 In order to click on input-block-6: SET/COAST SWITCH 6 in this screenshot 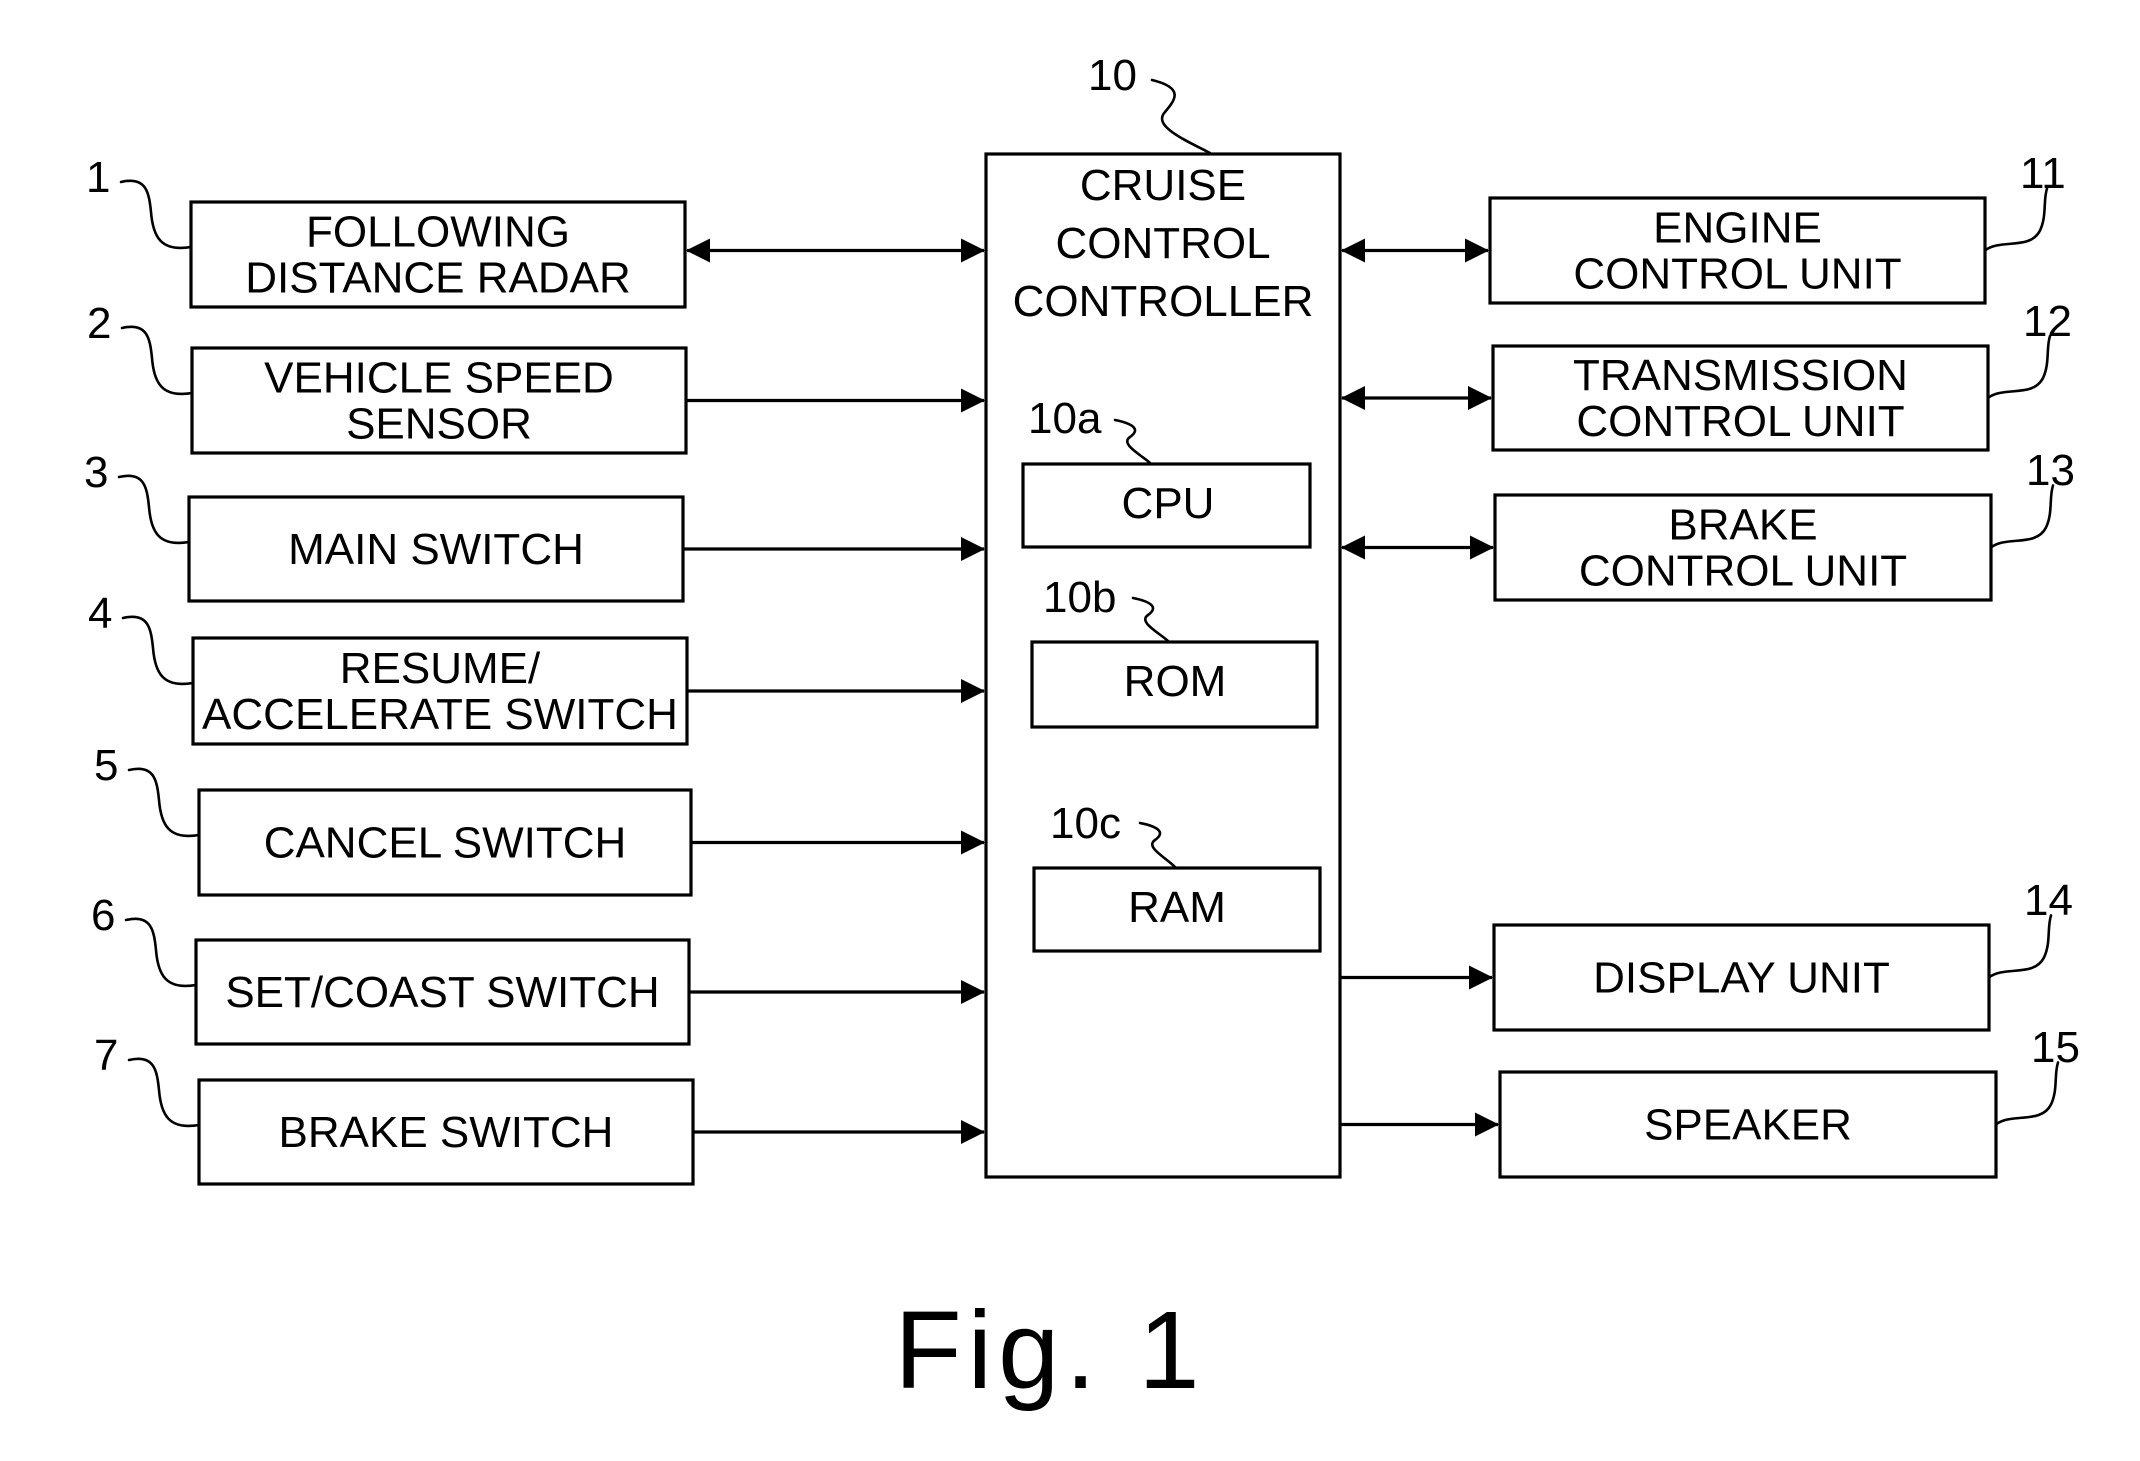, I will do `click(538, 968)`.